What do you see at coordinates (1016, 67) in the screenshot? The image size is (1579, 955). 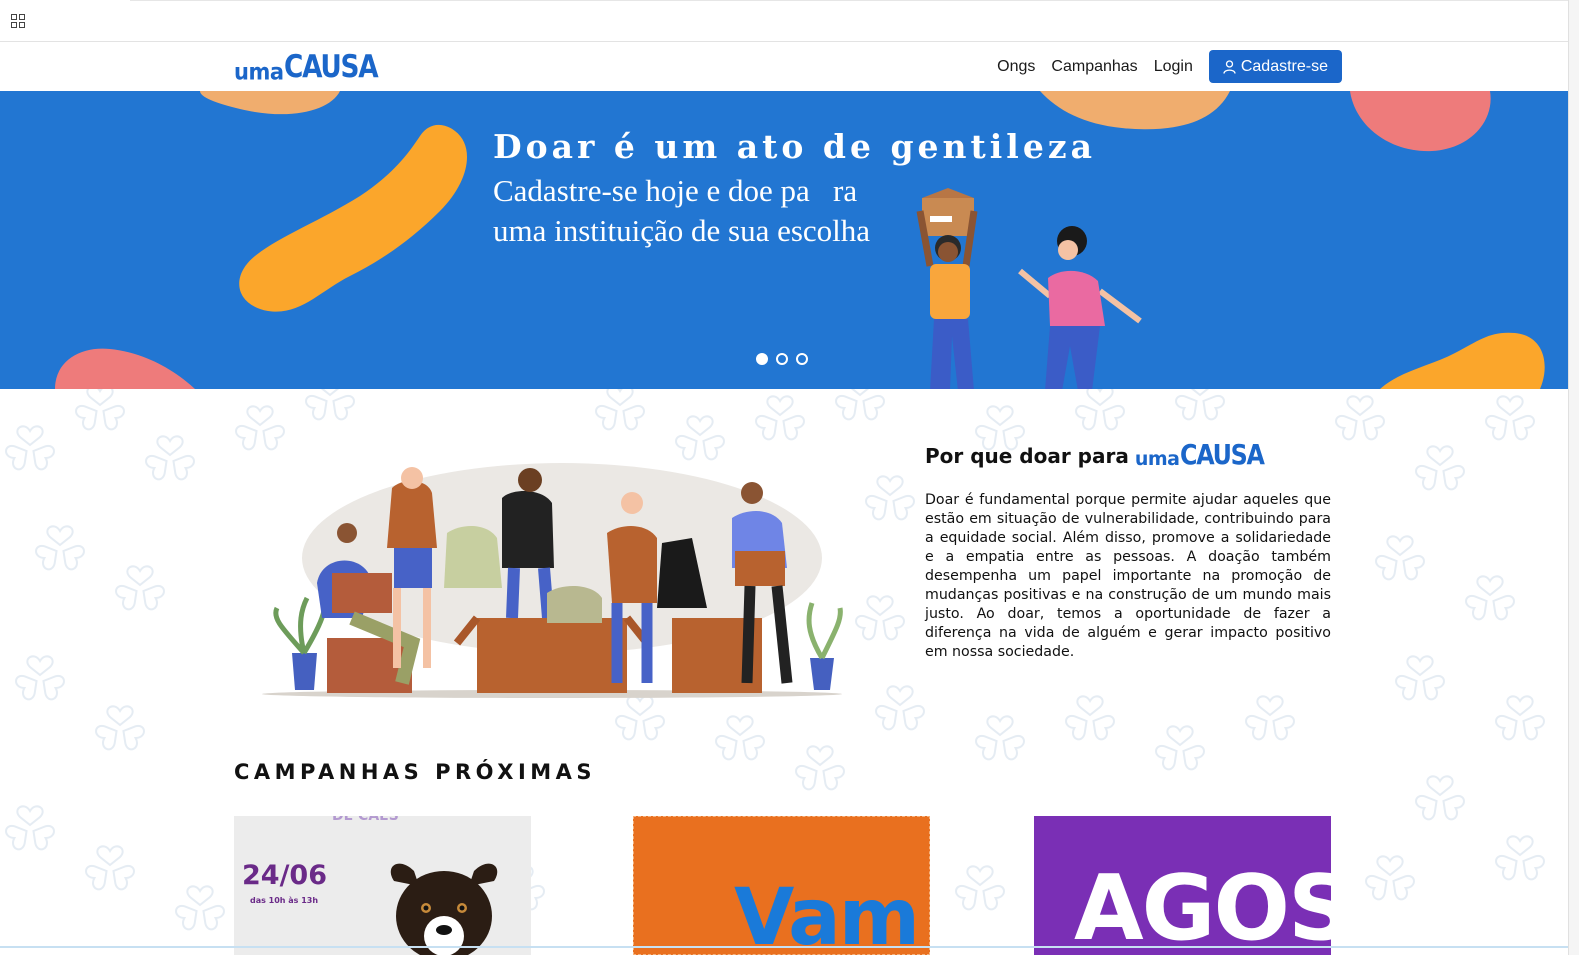 I see `nav-link-ongs: Ongs` at bounding box center [1016, 67].